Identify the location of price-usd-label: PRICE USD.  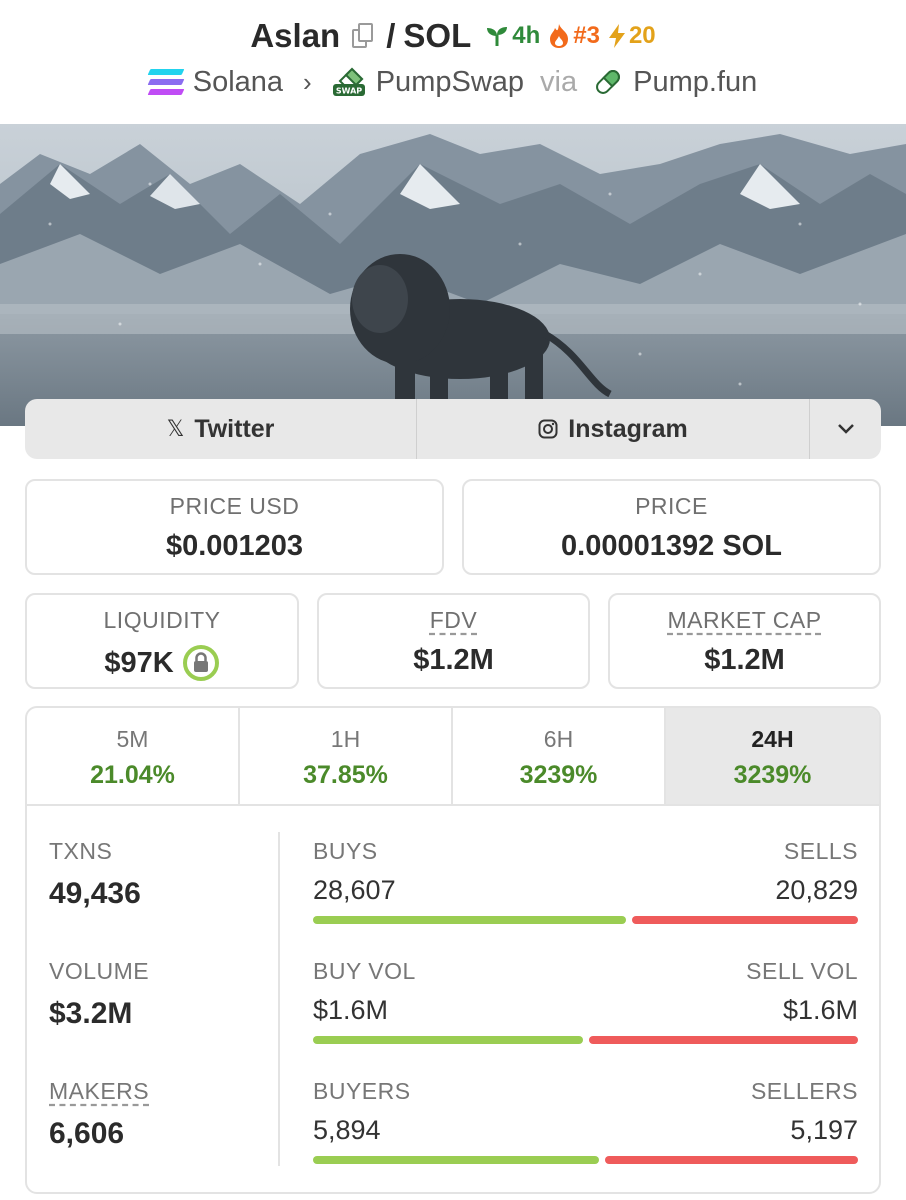
(234, 506).